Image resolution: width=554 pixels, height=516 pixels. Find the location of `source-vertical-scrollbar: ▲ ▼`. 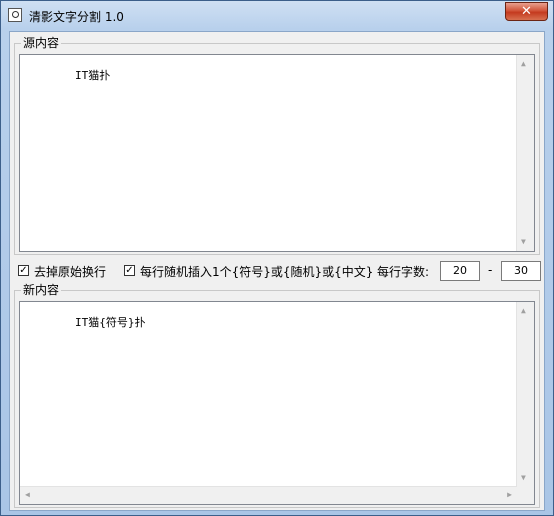

source-vertical-scrollbar: ▲ ▼ is located at coordinates (525, 153).